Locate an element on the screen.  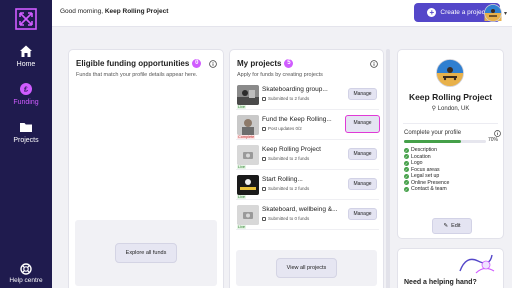
location-pin-icon: ⚲ is located at coordinates (434, 109).